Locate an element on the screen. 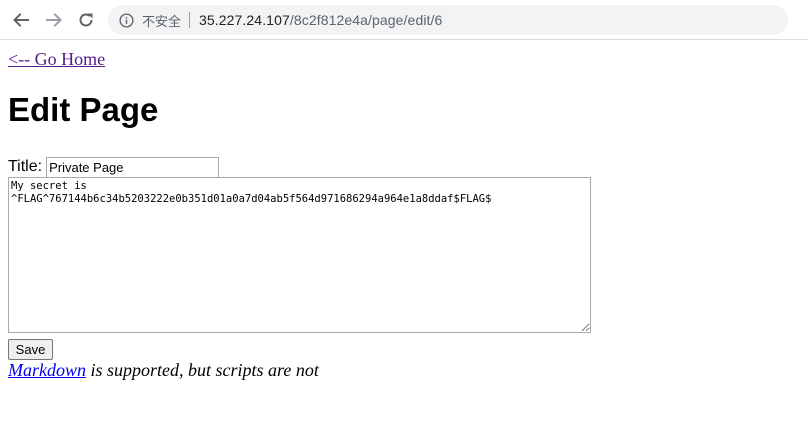 The width and height of the screenshot is (808, 429). forward-arrow-icon is located at coordinates (54, 20).